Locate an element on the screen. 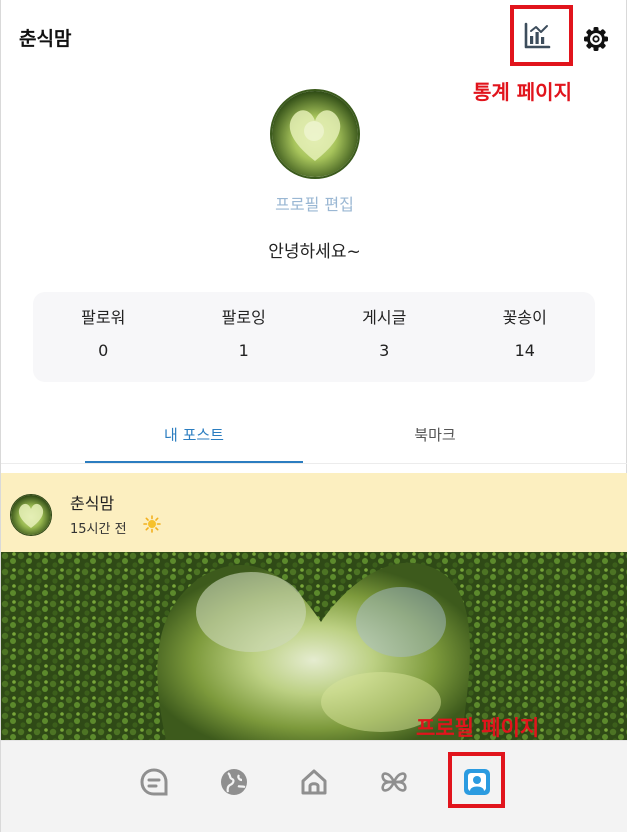  nav-chat is located at coordinates (154, 782).